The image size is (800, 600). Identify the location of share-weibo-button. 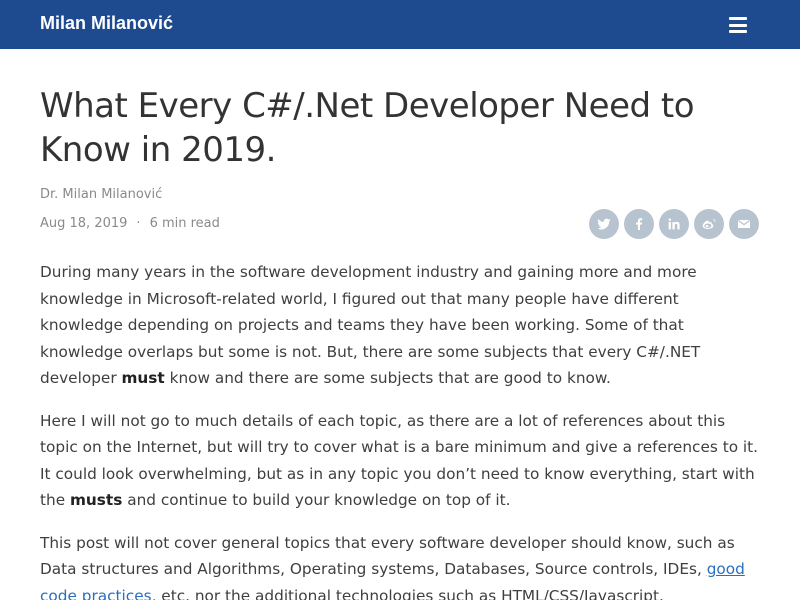
(709, 224).